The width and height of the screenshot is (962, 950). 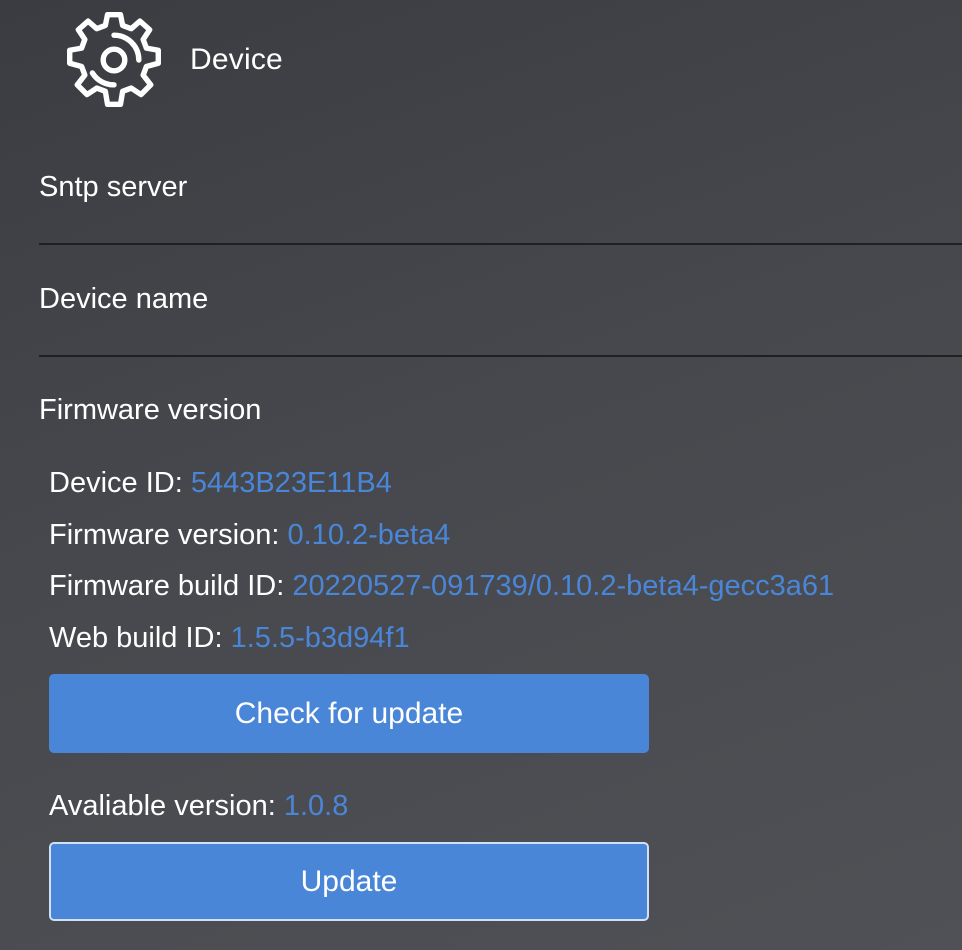 I want to click on update-button: Update, so click(x=349, y=881).